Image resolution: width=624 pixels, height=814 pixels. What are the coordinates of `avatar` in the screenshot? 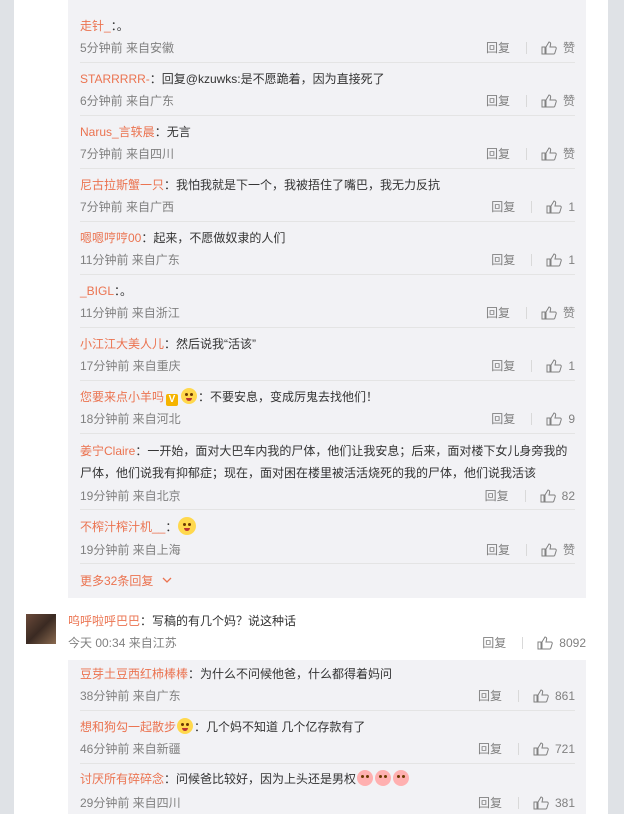 It's located at (41, 629).